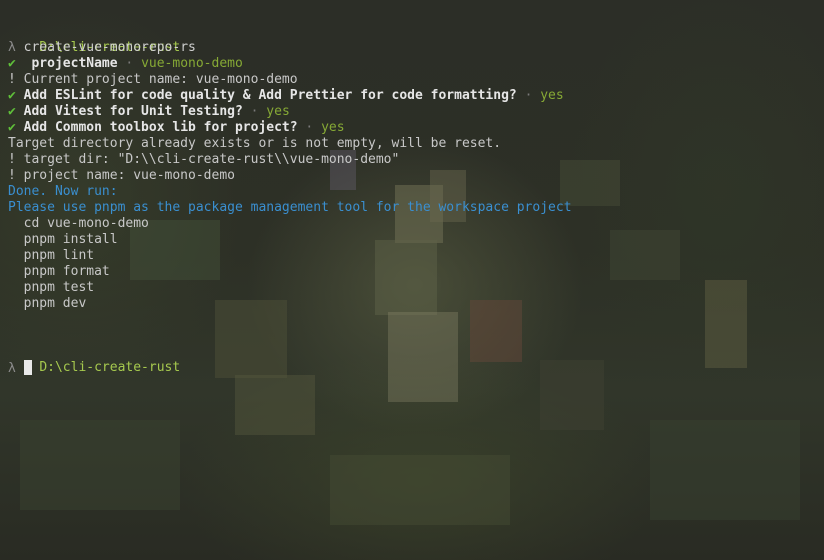 This screenshot has height=560, width=824. I want to click on next-step-command: pnpm dev, so click(55, 303).